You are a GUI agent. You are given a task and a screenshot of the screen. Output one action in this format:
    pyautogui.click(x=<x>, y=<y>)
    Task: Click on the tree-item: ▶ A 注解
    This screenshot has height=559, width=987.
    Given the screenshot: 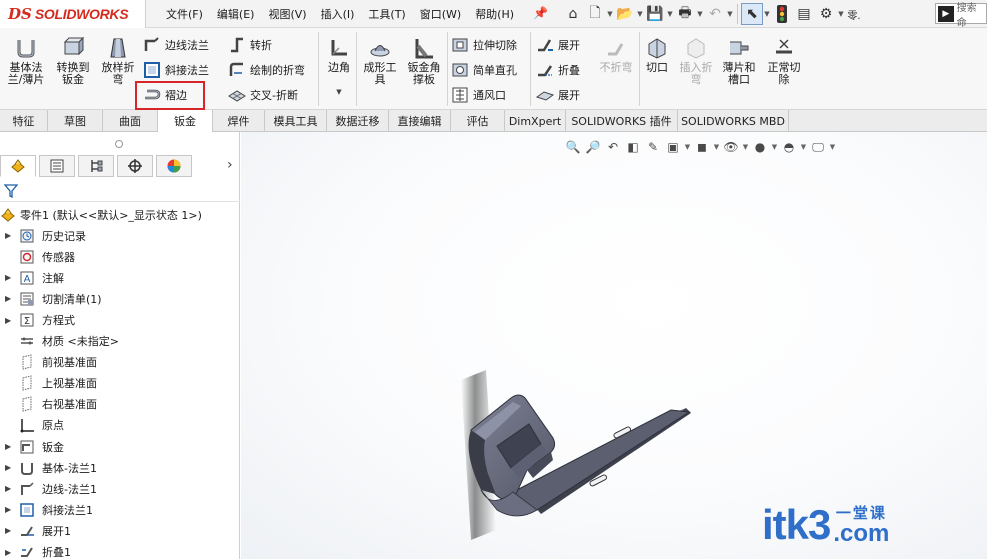 What is the action you would take?
    pyautogui.click(x=120, y=277)
    